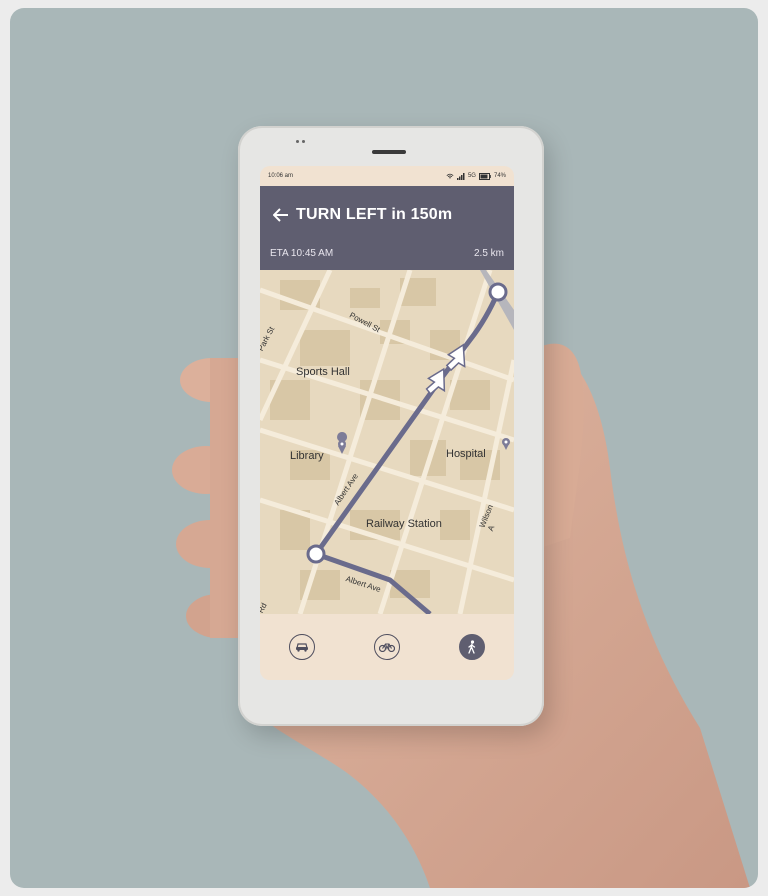 This screenshot has height=896, width=768. What do you see at coordinates (374, 214) in the screenshot?
I see `turn-instruction: TURN LEFT in 150m` at bounding box center [374, 214].